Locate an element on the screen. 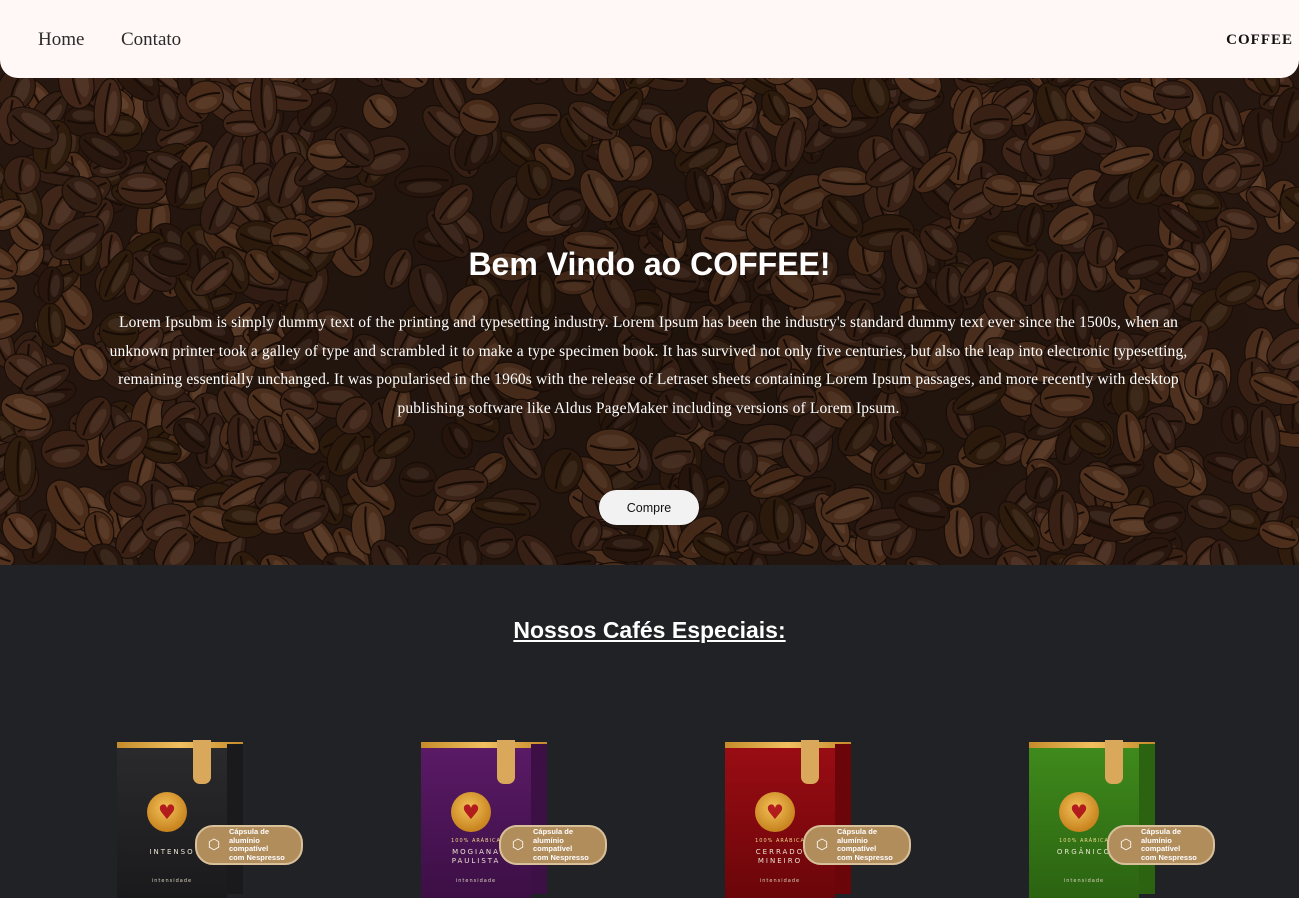  navbar: Home Contato COFFEE is located at coordinates (649, 39).